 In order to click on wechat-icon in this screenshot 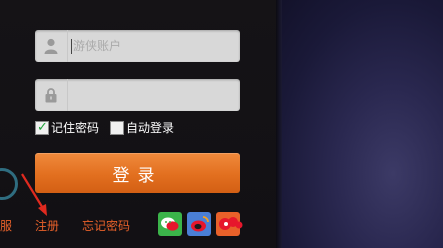, I will do `click(170, 224)`.